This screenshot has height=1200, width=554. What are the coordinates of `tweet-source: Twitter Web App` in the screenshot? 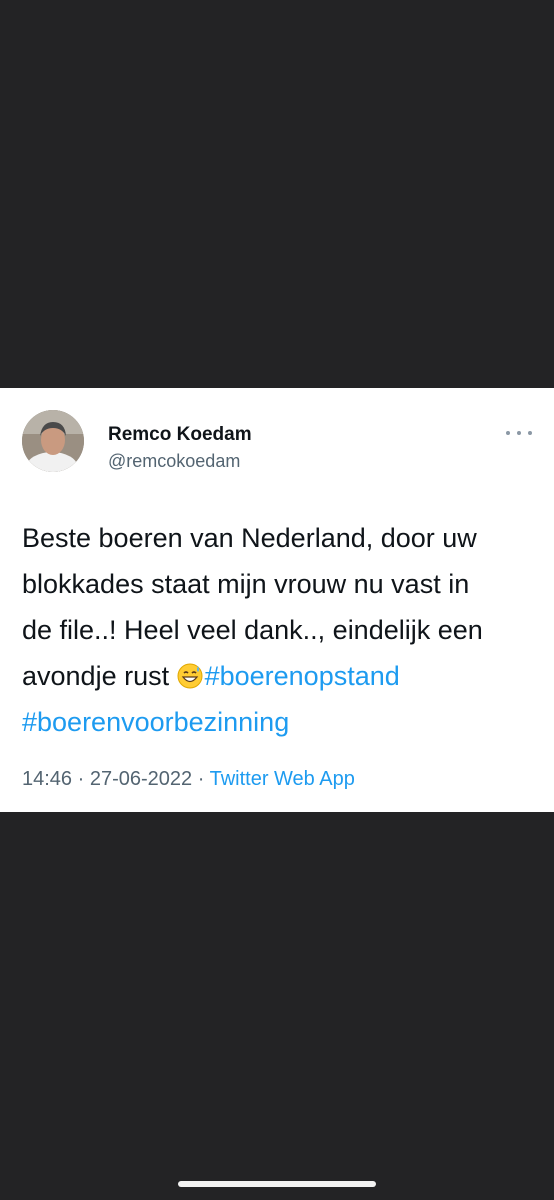 It's located at (282, 779).